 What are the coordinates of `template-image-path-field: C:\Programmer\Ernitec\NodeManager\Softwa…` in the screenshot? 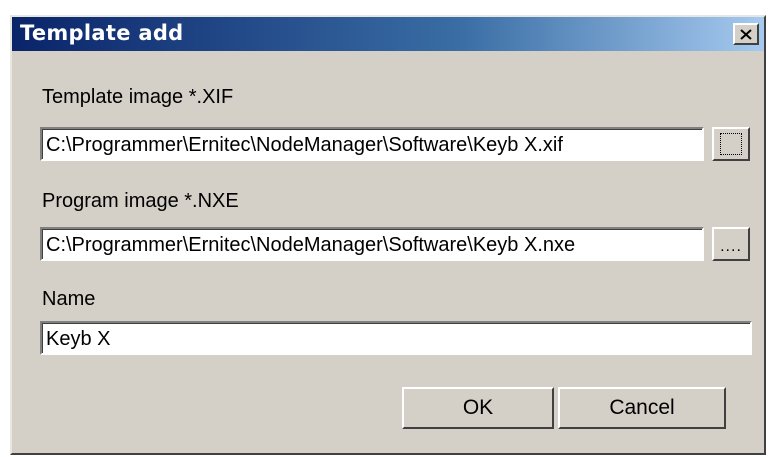 It's located at (372, 144).